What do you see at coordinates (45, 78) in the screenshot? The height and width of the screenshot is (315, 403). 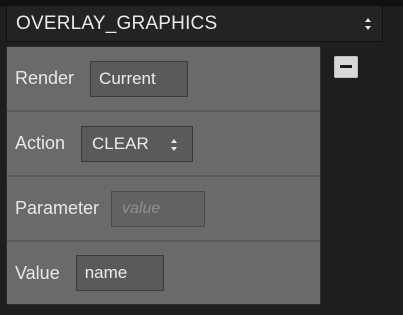 I see `render-label: Render` at bounding box center [45, 78].